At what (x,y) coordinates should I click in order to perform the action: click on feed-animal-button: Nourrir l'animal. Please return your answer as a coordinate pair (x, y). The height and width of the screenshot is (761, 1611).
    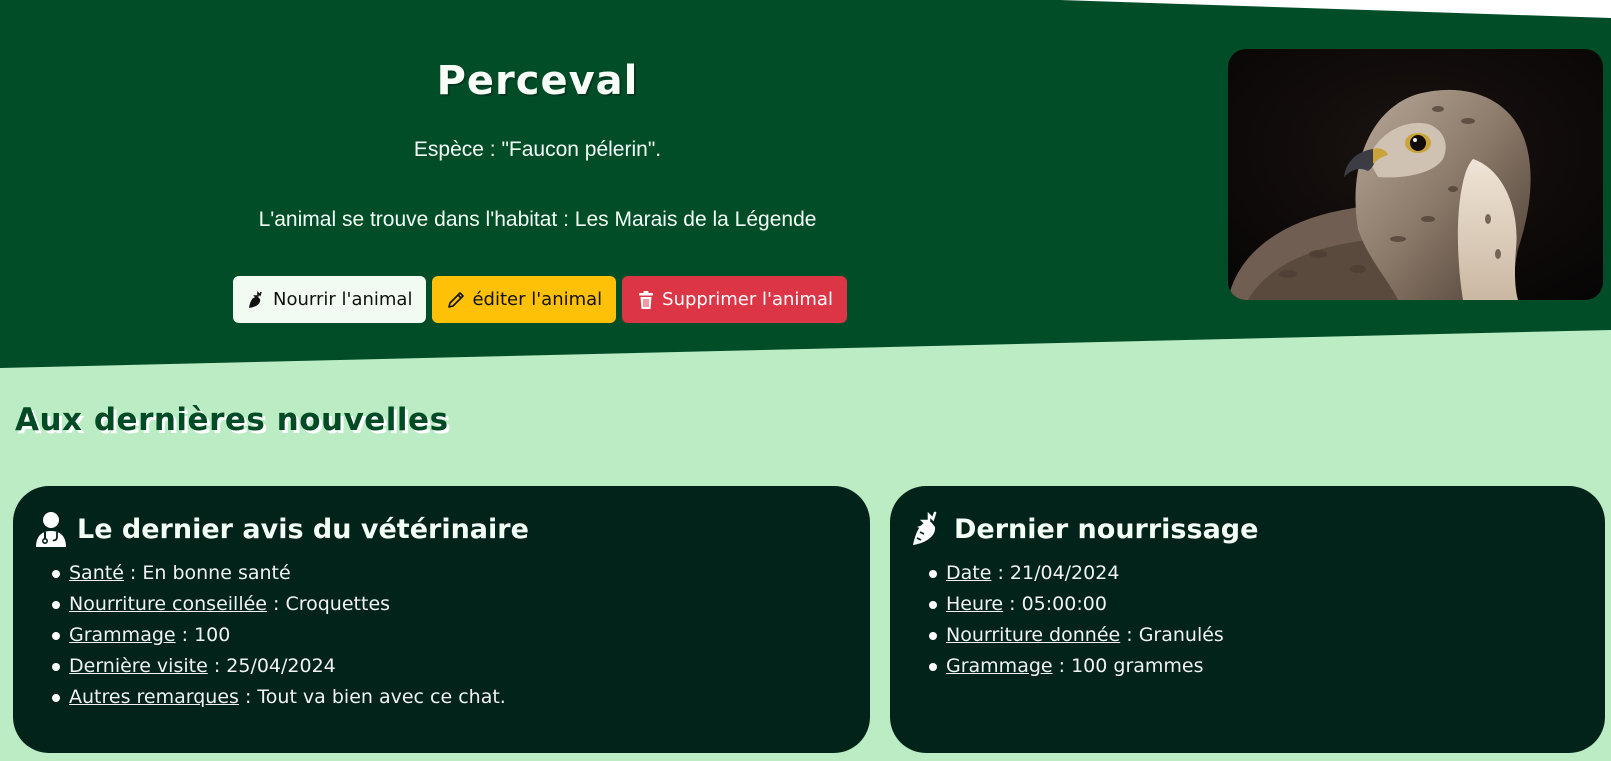
    Looking at the image, I should click on (330, 299).